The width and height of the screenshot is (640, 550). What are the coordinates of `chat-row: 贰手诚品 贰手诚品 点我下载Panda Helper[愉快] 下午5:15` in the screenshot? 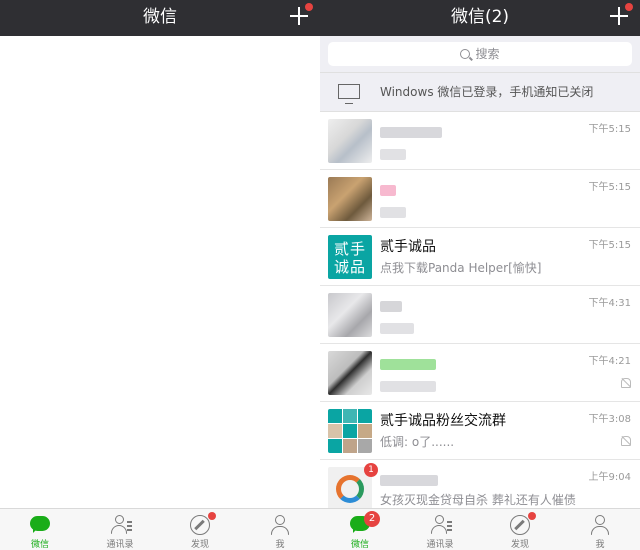 It's located at (480, 257).